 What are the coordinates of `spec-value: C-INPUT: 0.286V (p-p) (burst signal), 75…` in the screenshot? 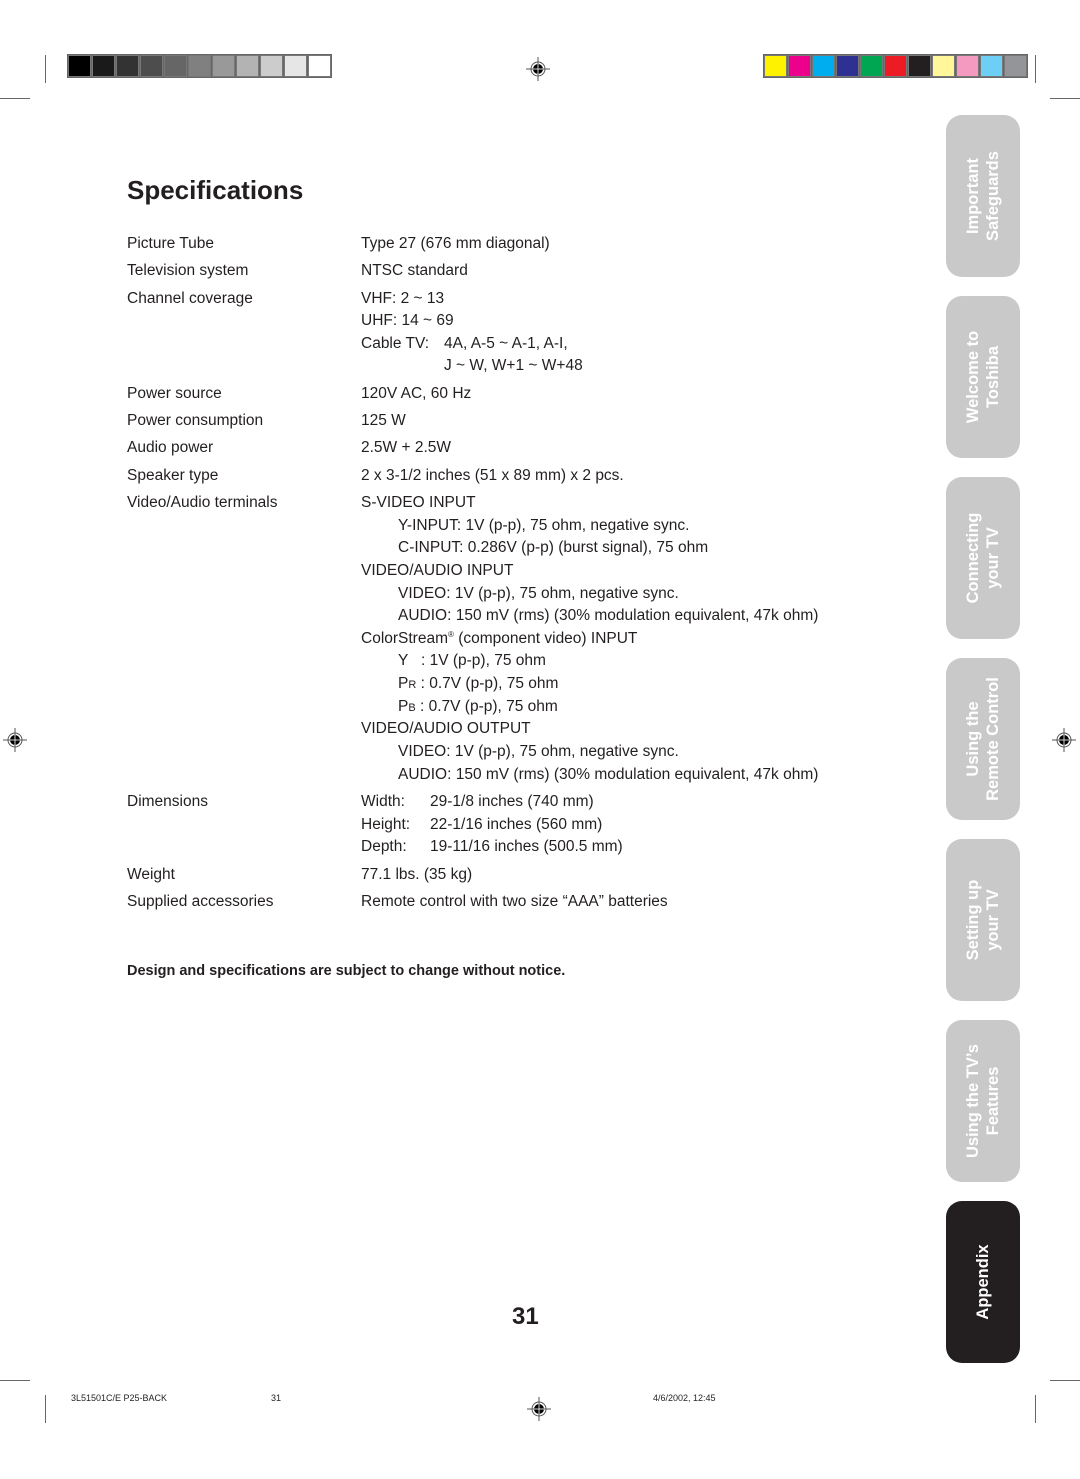 It's located at (553, 547).